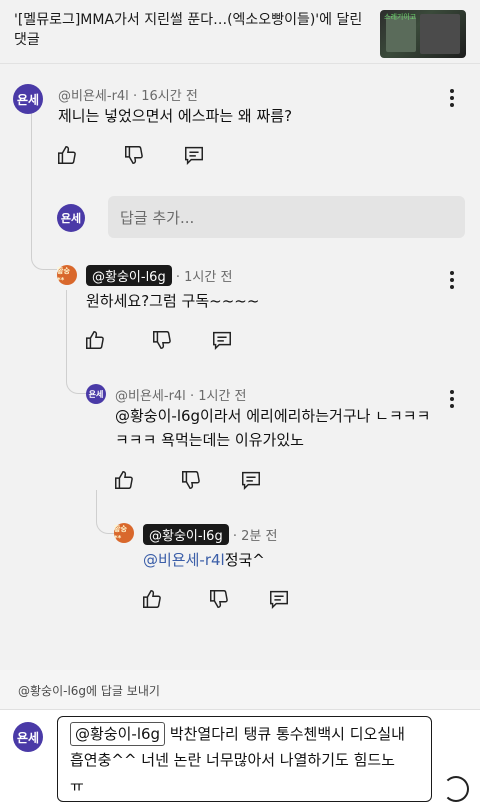  Describe the element at coordinates (157, 416) in the screenshot. I see `reply-mention: @황숭이-l6g` at that location.